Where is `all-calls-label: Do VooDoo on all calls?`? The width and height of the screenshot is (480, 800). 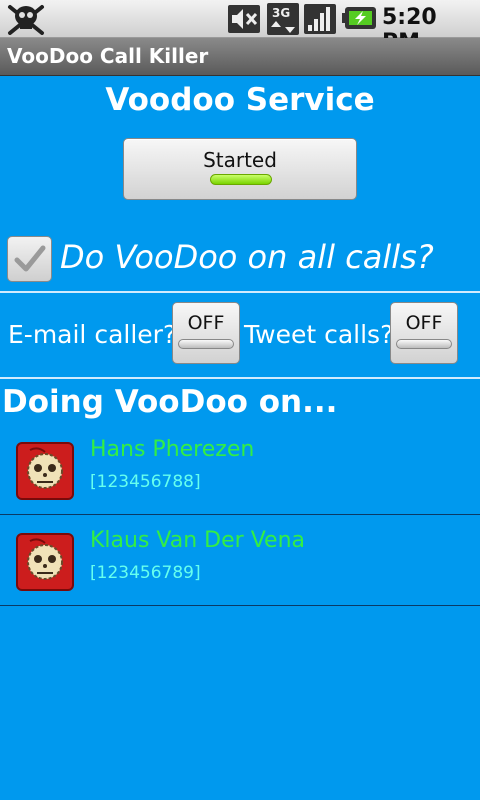
all-calls-label: Do VooDoo on all calls? is located at coordinates (247, 257).